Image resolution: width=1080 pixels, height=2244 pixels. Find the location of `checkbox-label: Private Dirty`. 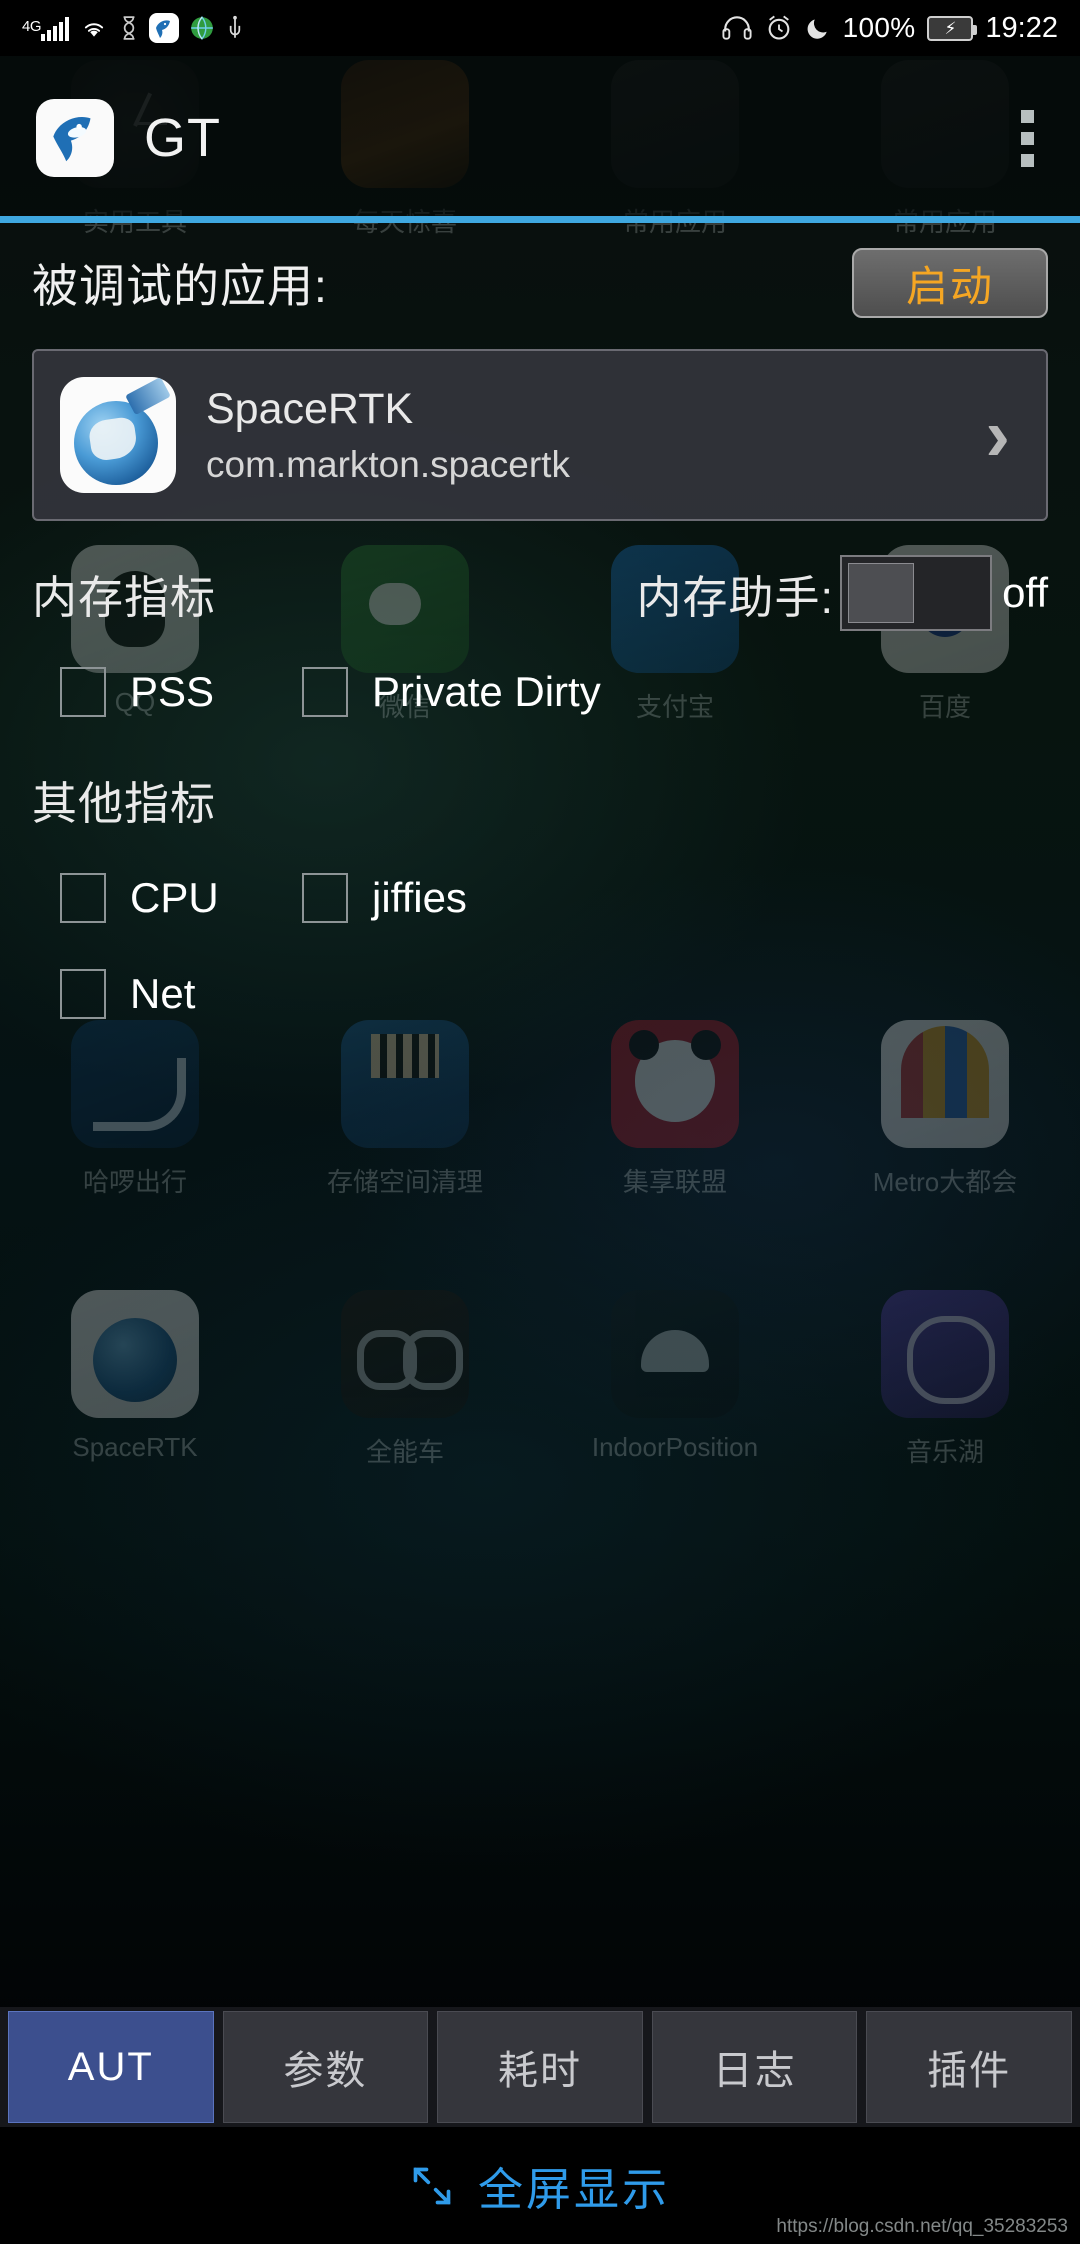

checkbox-label: Private Dirty is located at coordinates (486, 691).